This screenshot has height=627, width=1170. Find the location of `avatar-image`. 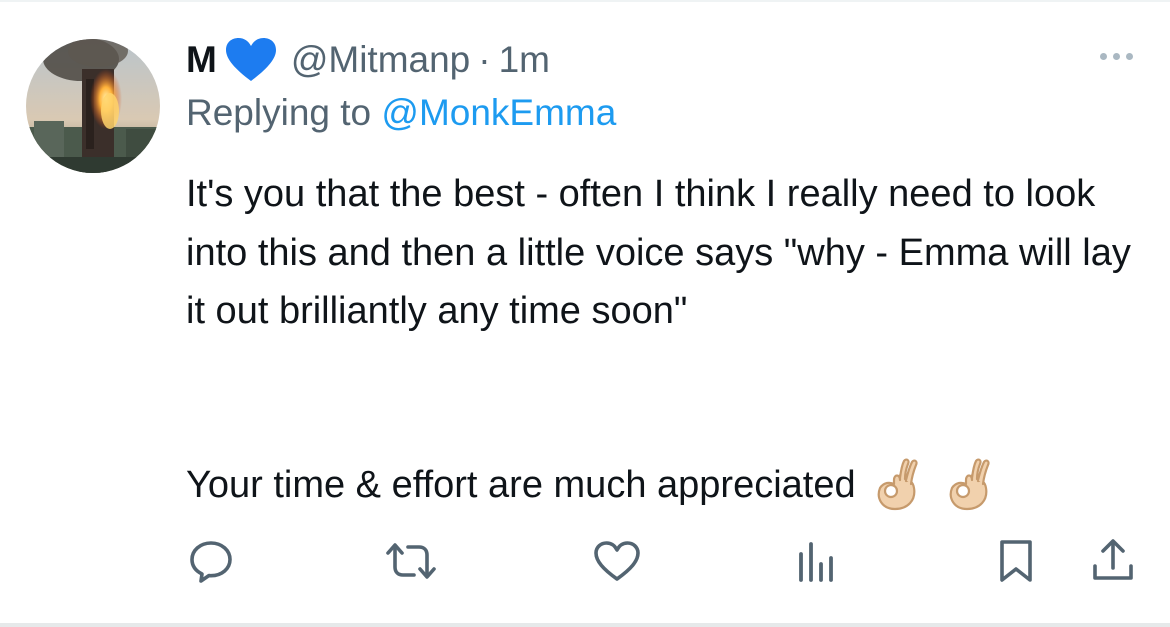

avatar-image is located at coordinates (93, 106).